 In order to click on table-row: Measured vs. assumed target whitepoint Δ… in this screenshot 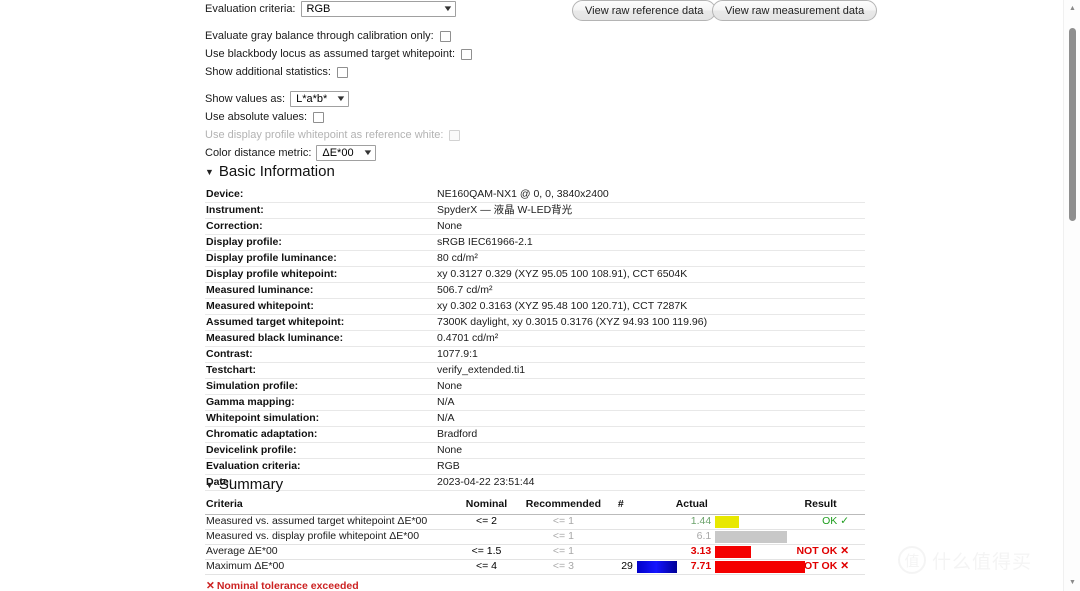, I will do `click(535, 522)`.